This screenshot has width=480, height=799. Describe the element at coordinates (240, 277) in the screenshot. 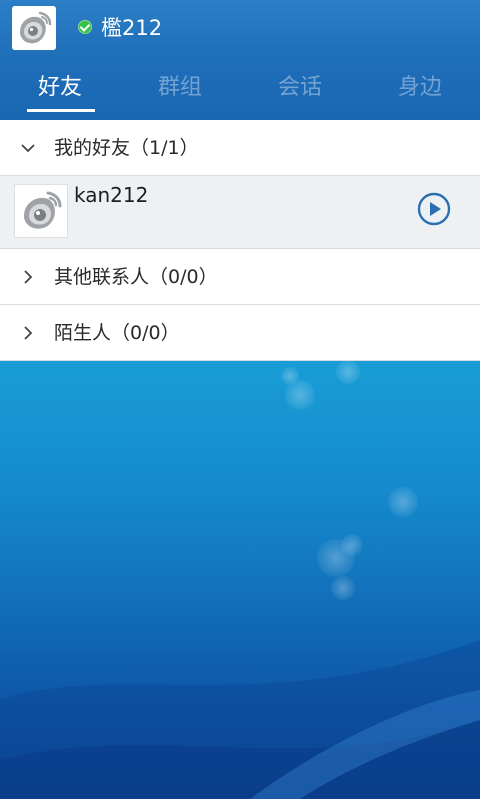

I see `group-other-contacts: 其他联系人（0/0）` at that location.